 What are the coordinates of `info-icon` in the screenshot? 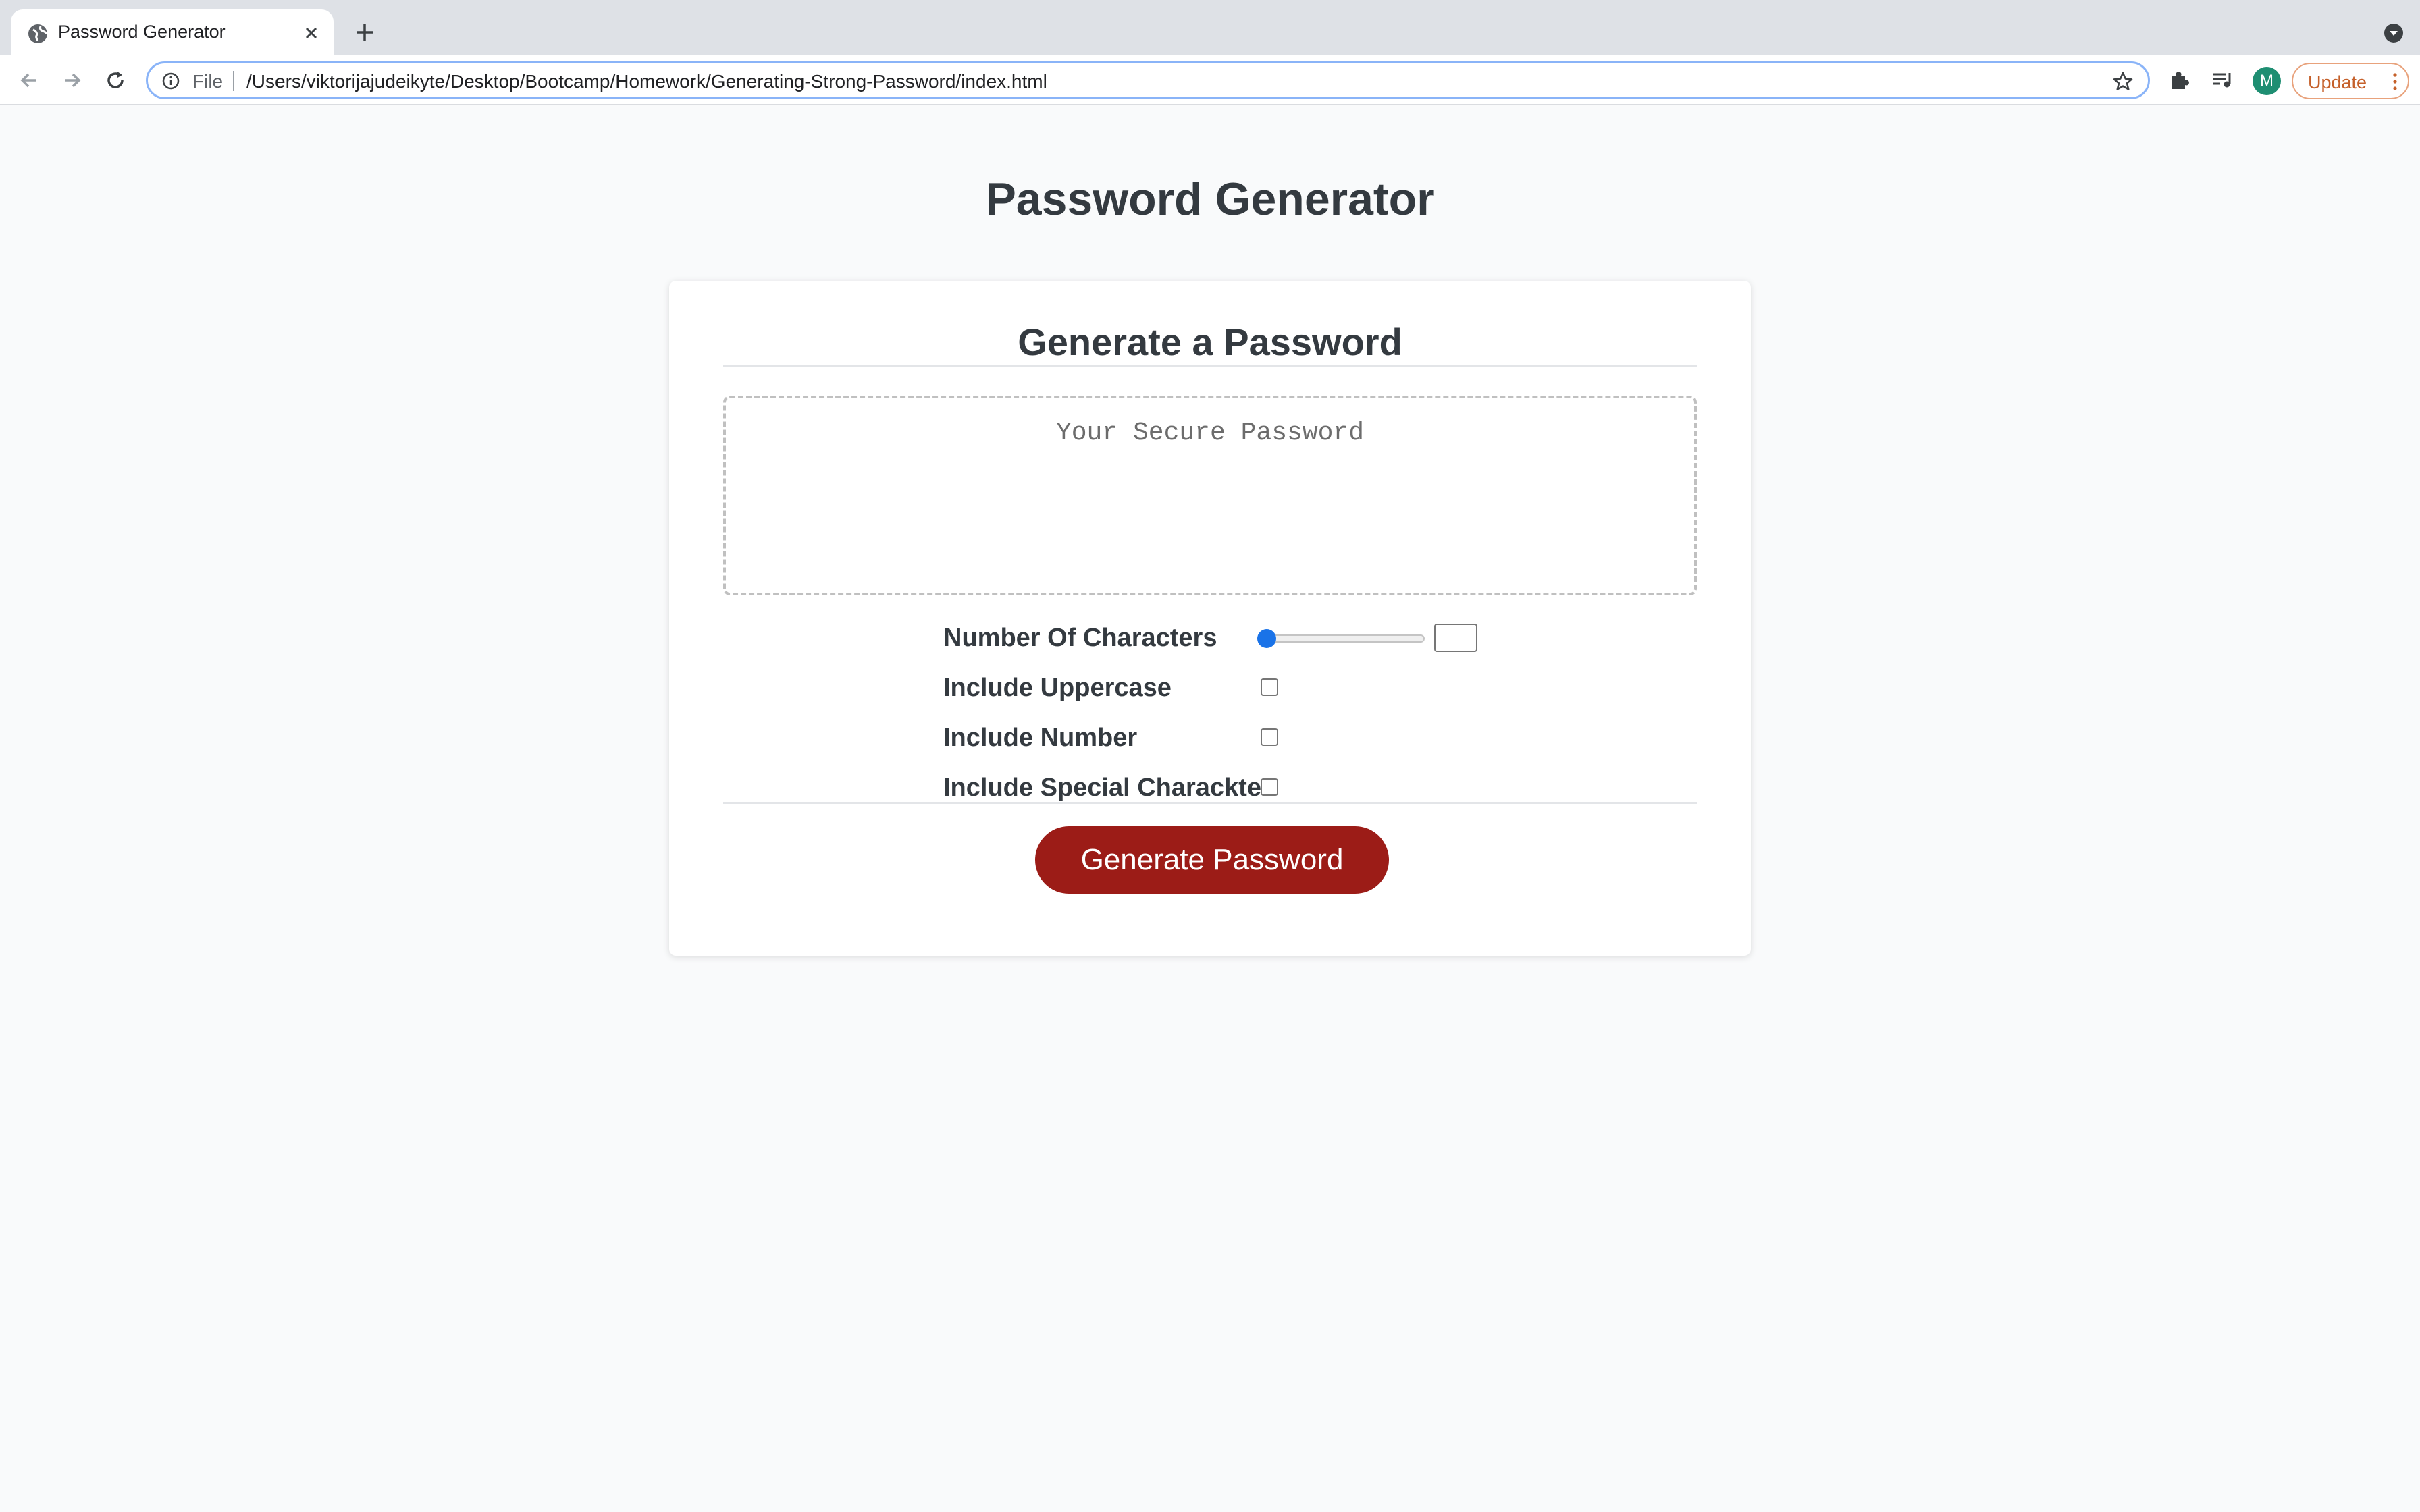 It's located at (170, 81).